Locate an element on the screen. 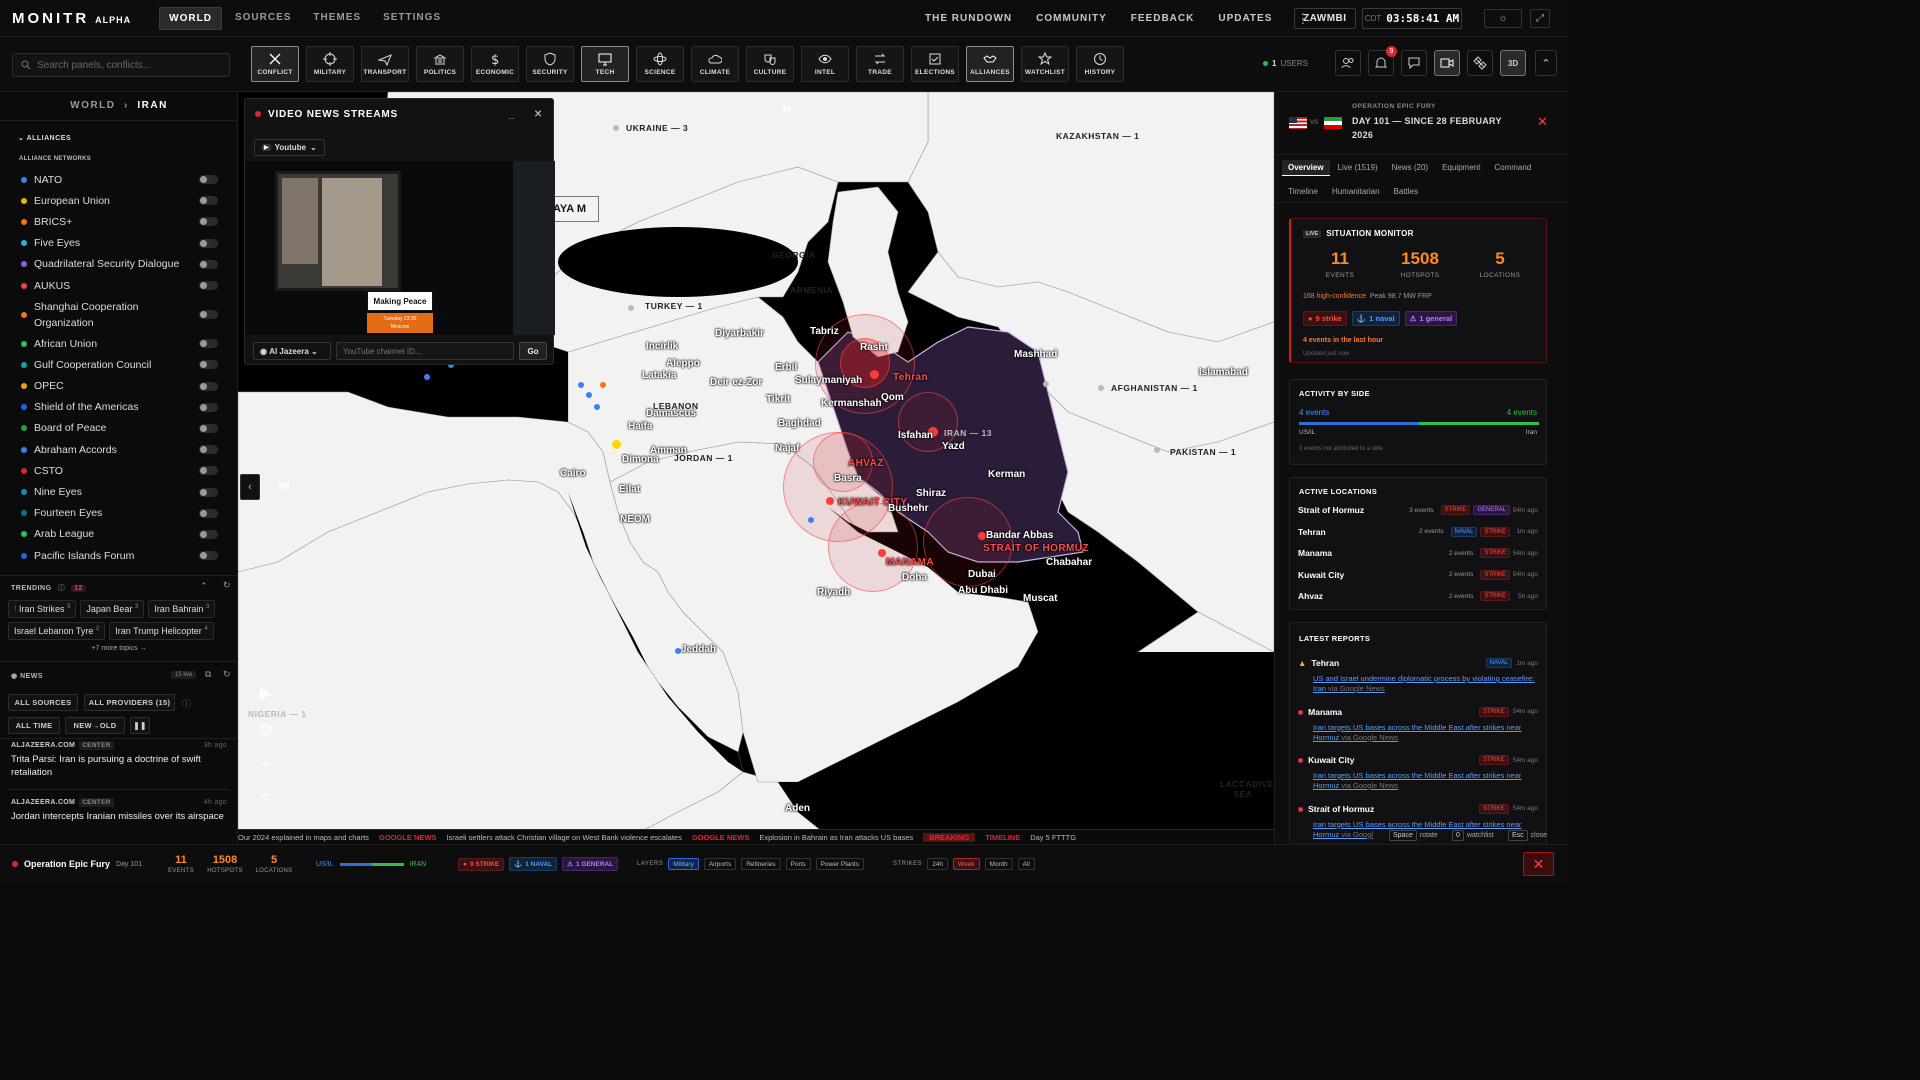 The height and width of the screenshot is (1080, 1920). chevron-up-icon: ⌃ is located at coordinates (204, 586).